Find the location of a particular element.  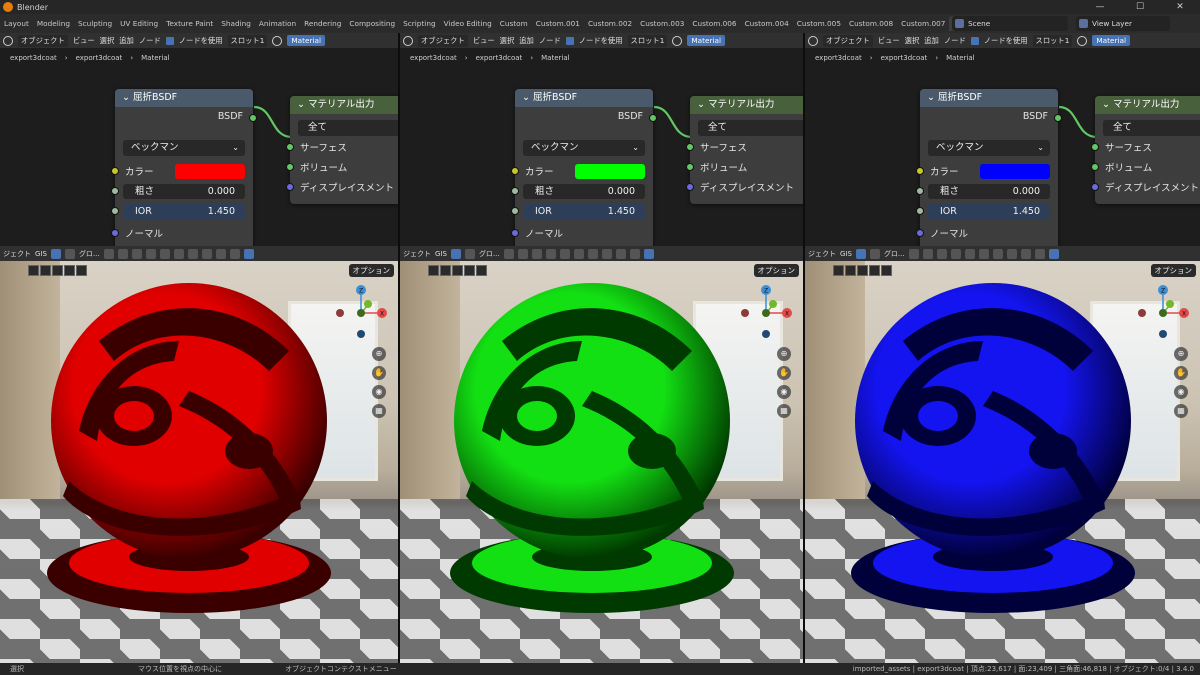

workspace-tab: Animation is located at coordinates (277, 23).